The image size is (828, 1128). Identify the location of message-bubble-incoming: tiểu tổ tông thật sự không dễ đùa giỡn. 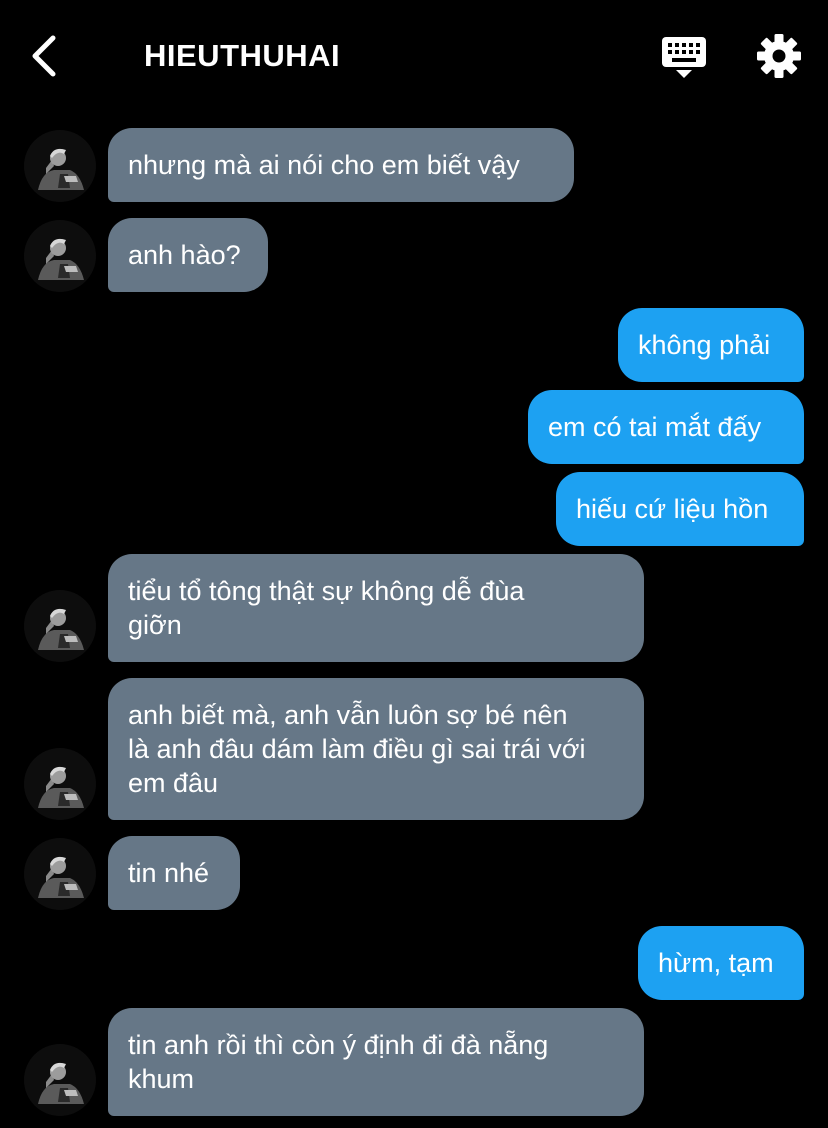
(376, 608).